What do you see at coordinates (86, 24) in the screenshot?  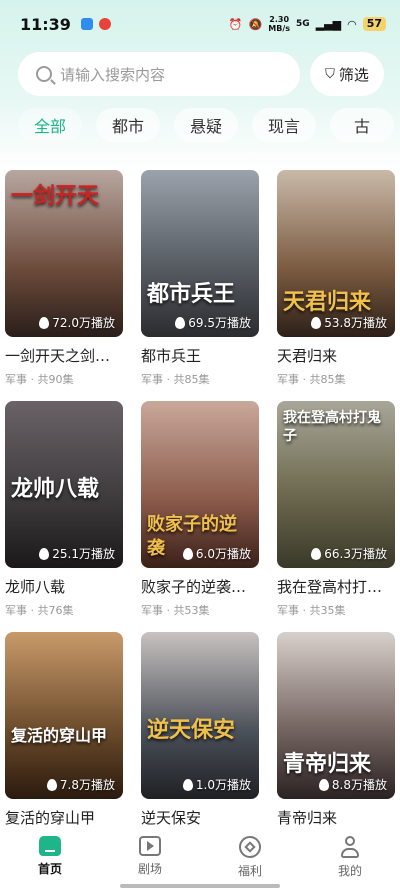 I see `app-notification-icon` at bounding box center [86, 24].